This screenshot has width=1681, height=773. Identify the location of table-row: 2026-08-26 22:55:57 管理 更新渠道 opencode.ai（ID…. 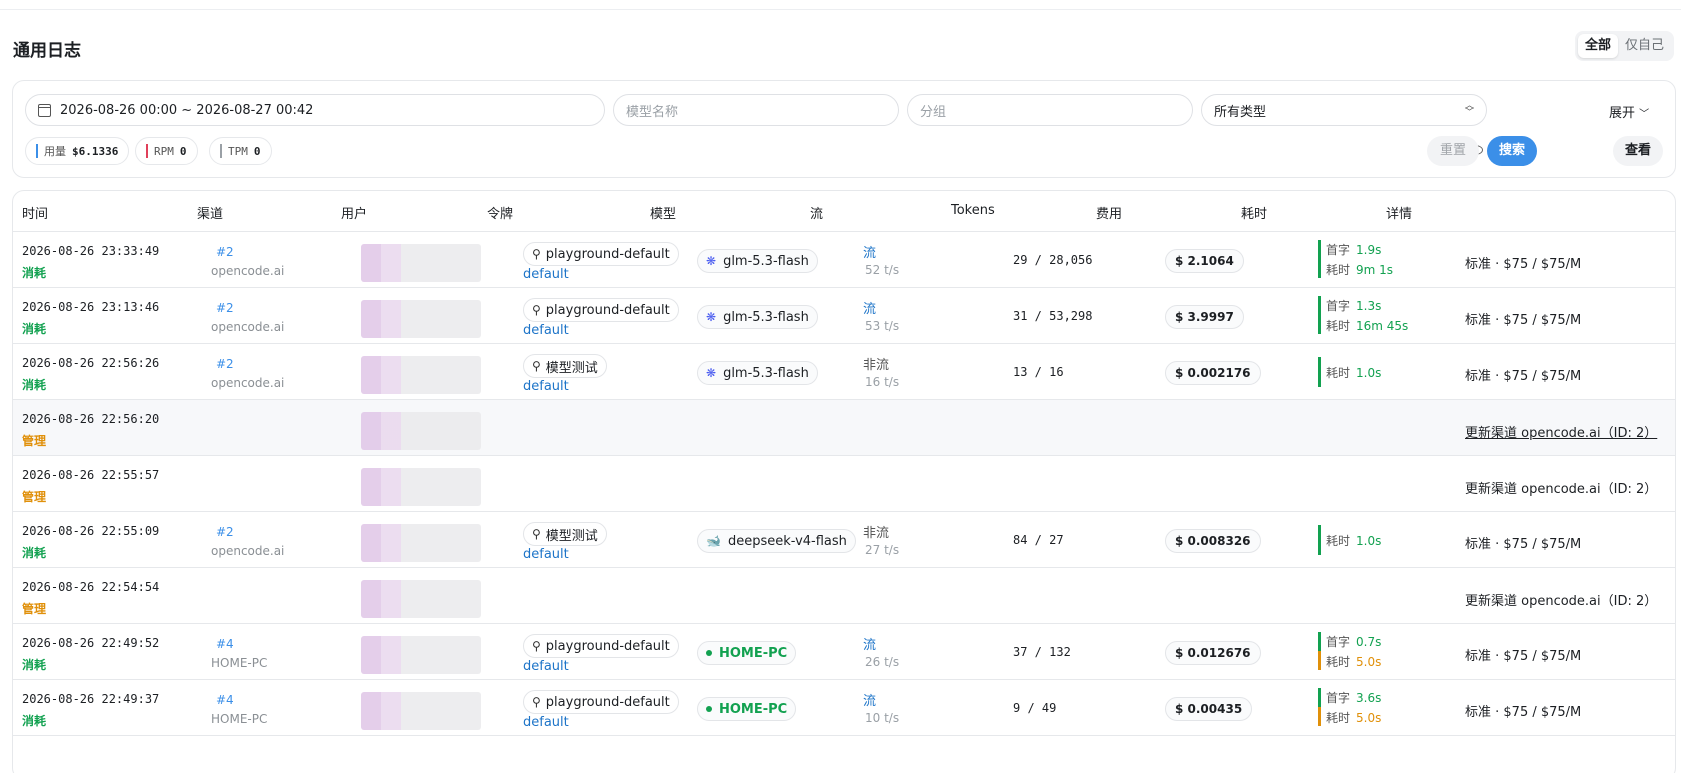
(844, 484).